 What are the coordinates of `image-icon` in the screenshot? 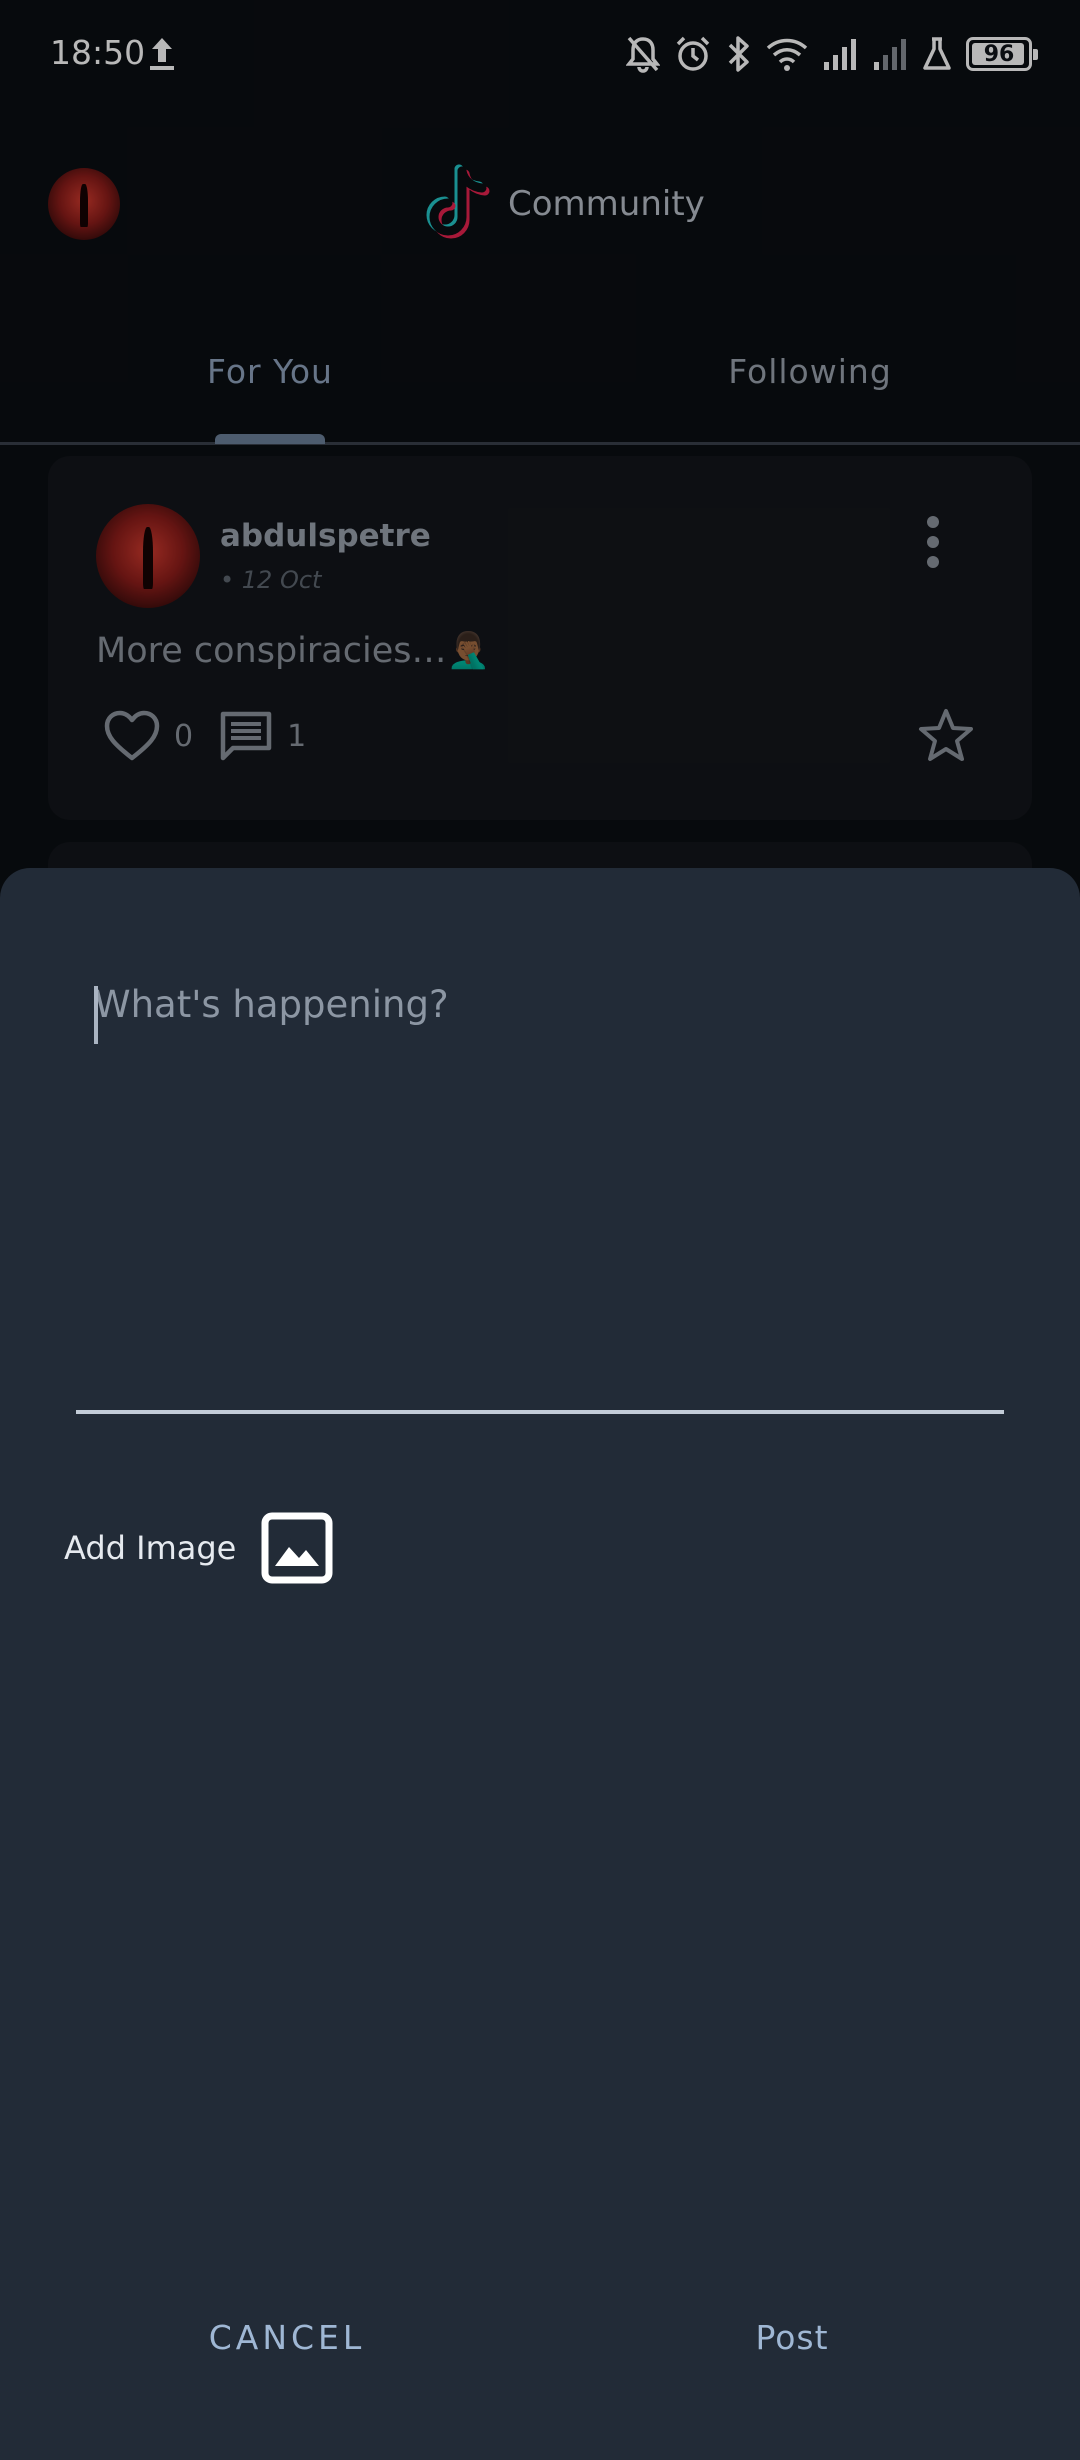 It's located at (297, 1548).